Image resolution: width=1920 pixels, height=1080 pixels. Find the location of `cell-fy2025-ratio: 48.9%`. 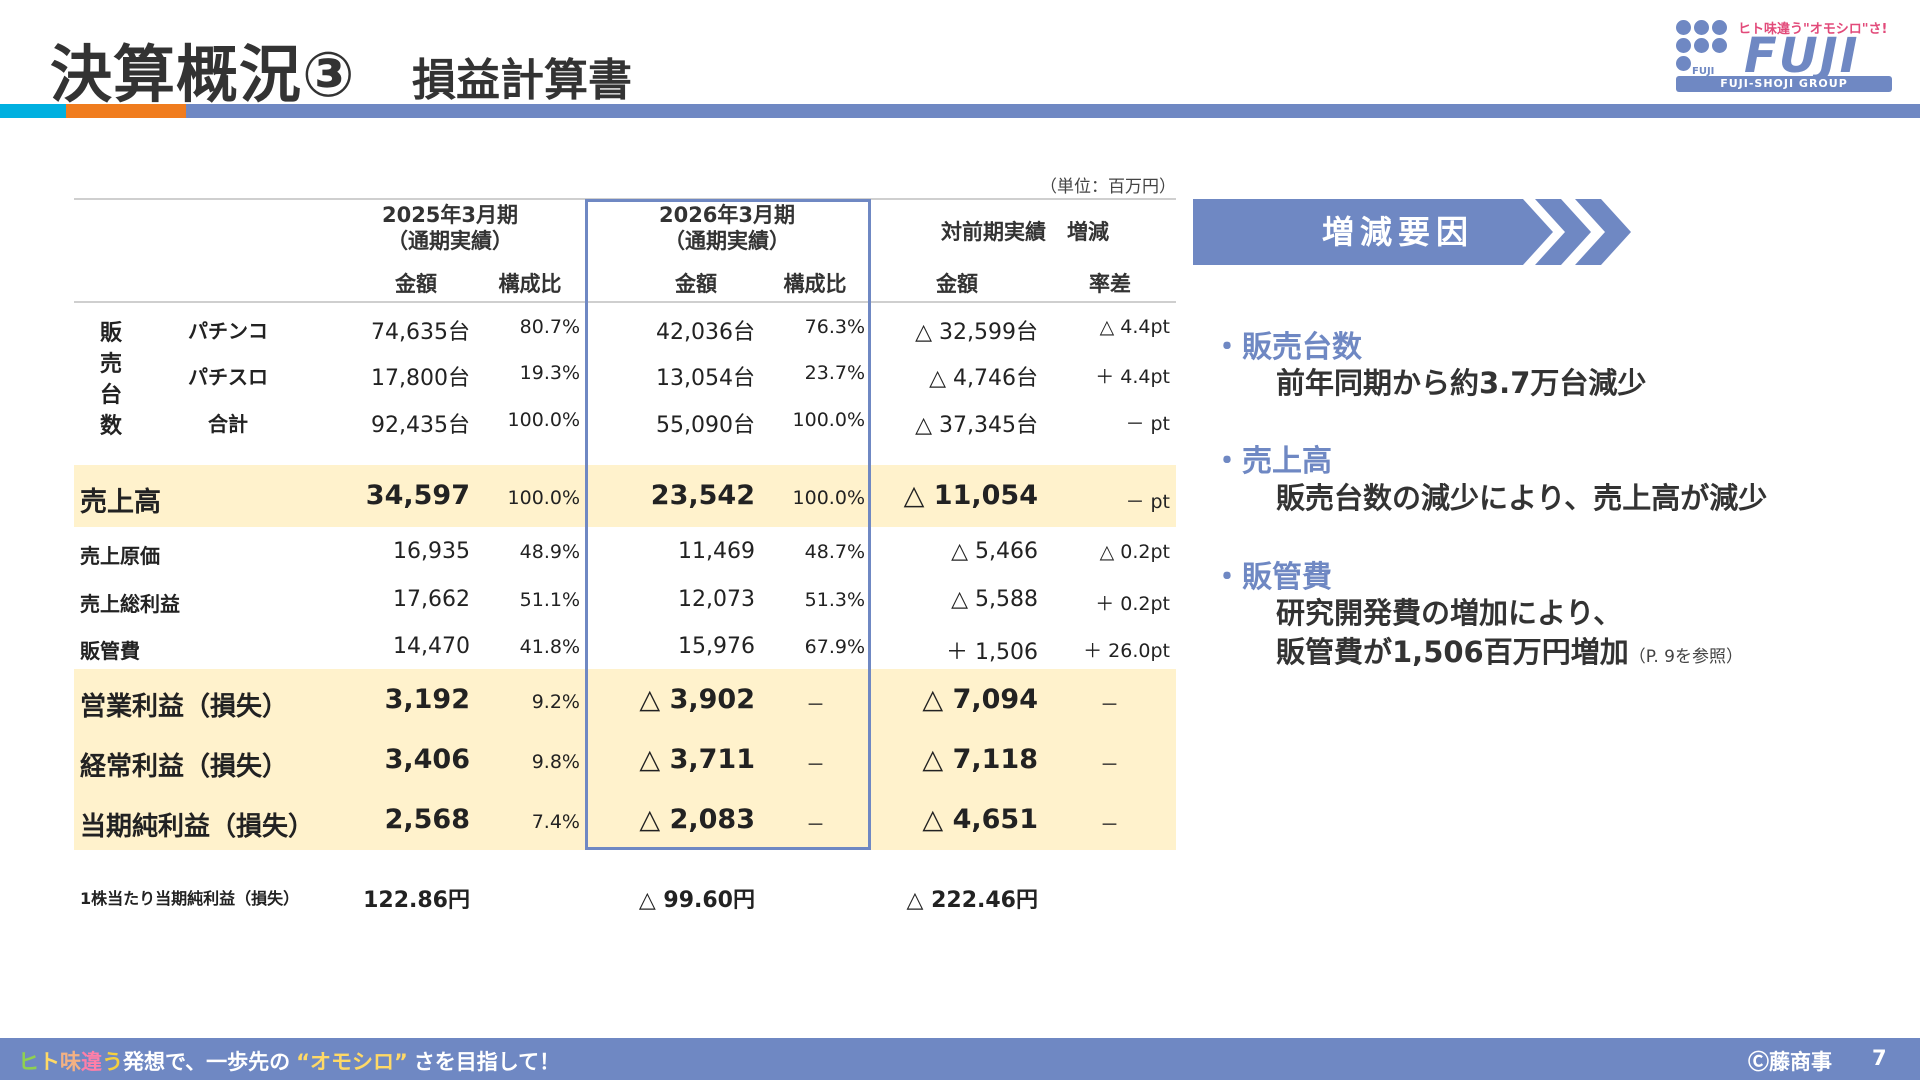

cell-fy2025-ratio: 48.9% is located at coordinates (549, 552).